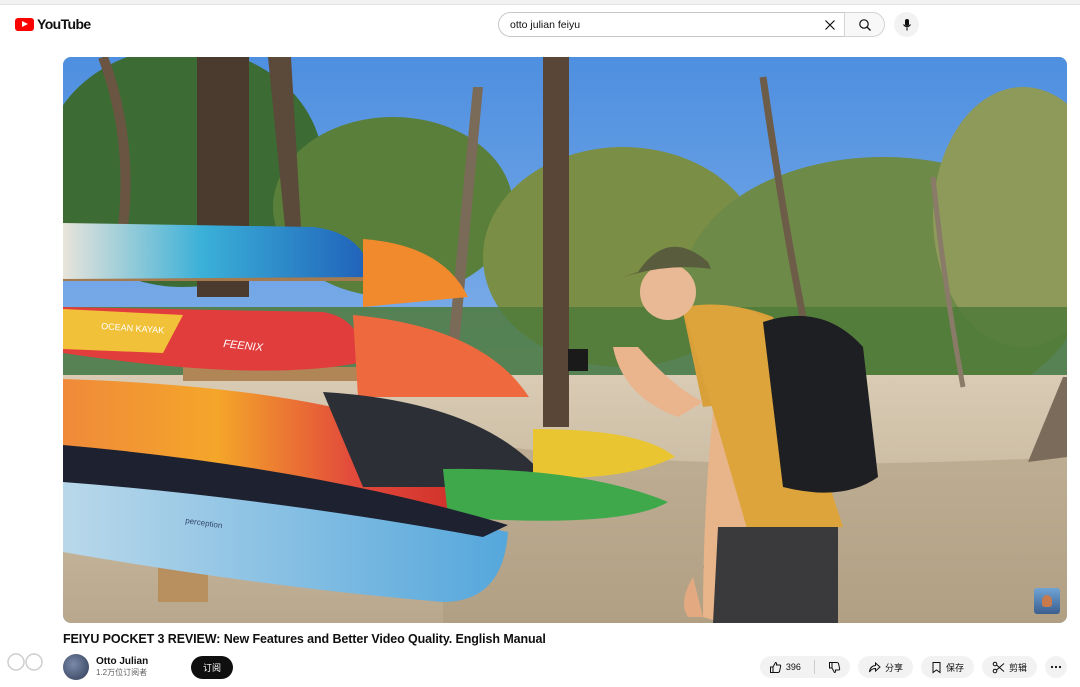  What do you see at coordinates (28, 663) in the screenshot?
I see `site-watermark` at bounding box center [28, 663].